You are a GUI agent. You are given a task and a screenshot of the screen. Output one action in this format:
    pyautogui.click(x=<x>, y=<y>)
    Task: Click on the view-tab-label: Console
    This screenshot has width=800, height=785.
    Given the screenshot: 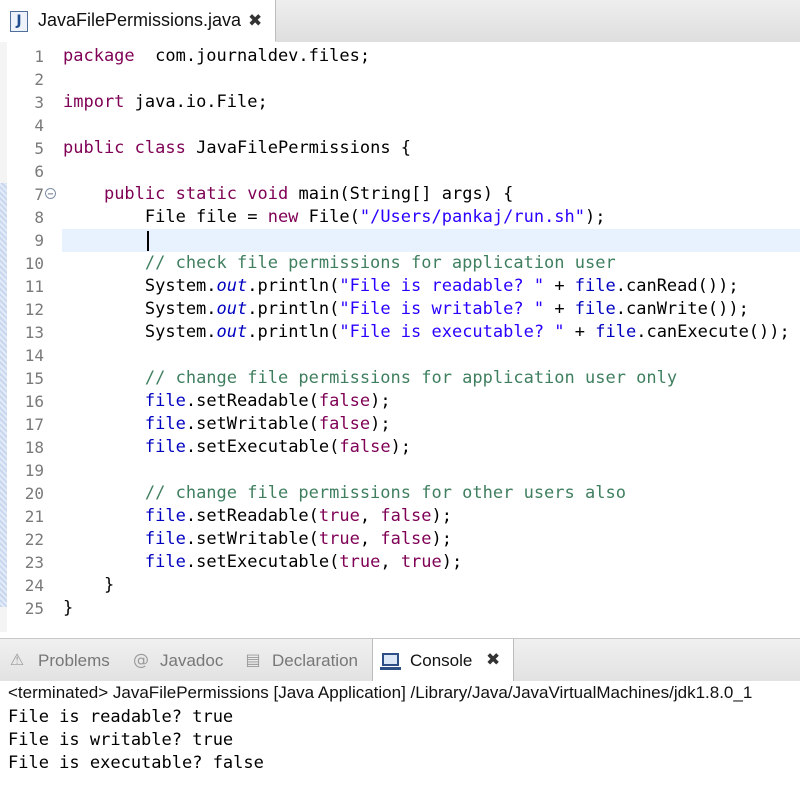 What is the action you would take?
    pyautogui.click(x=441, y=660)
    